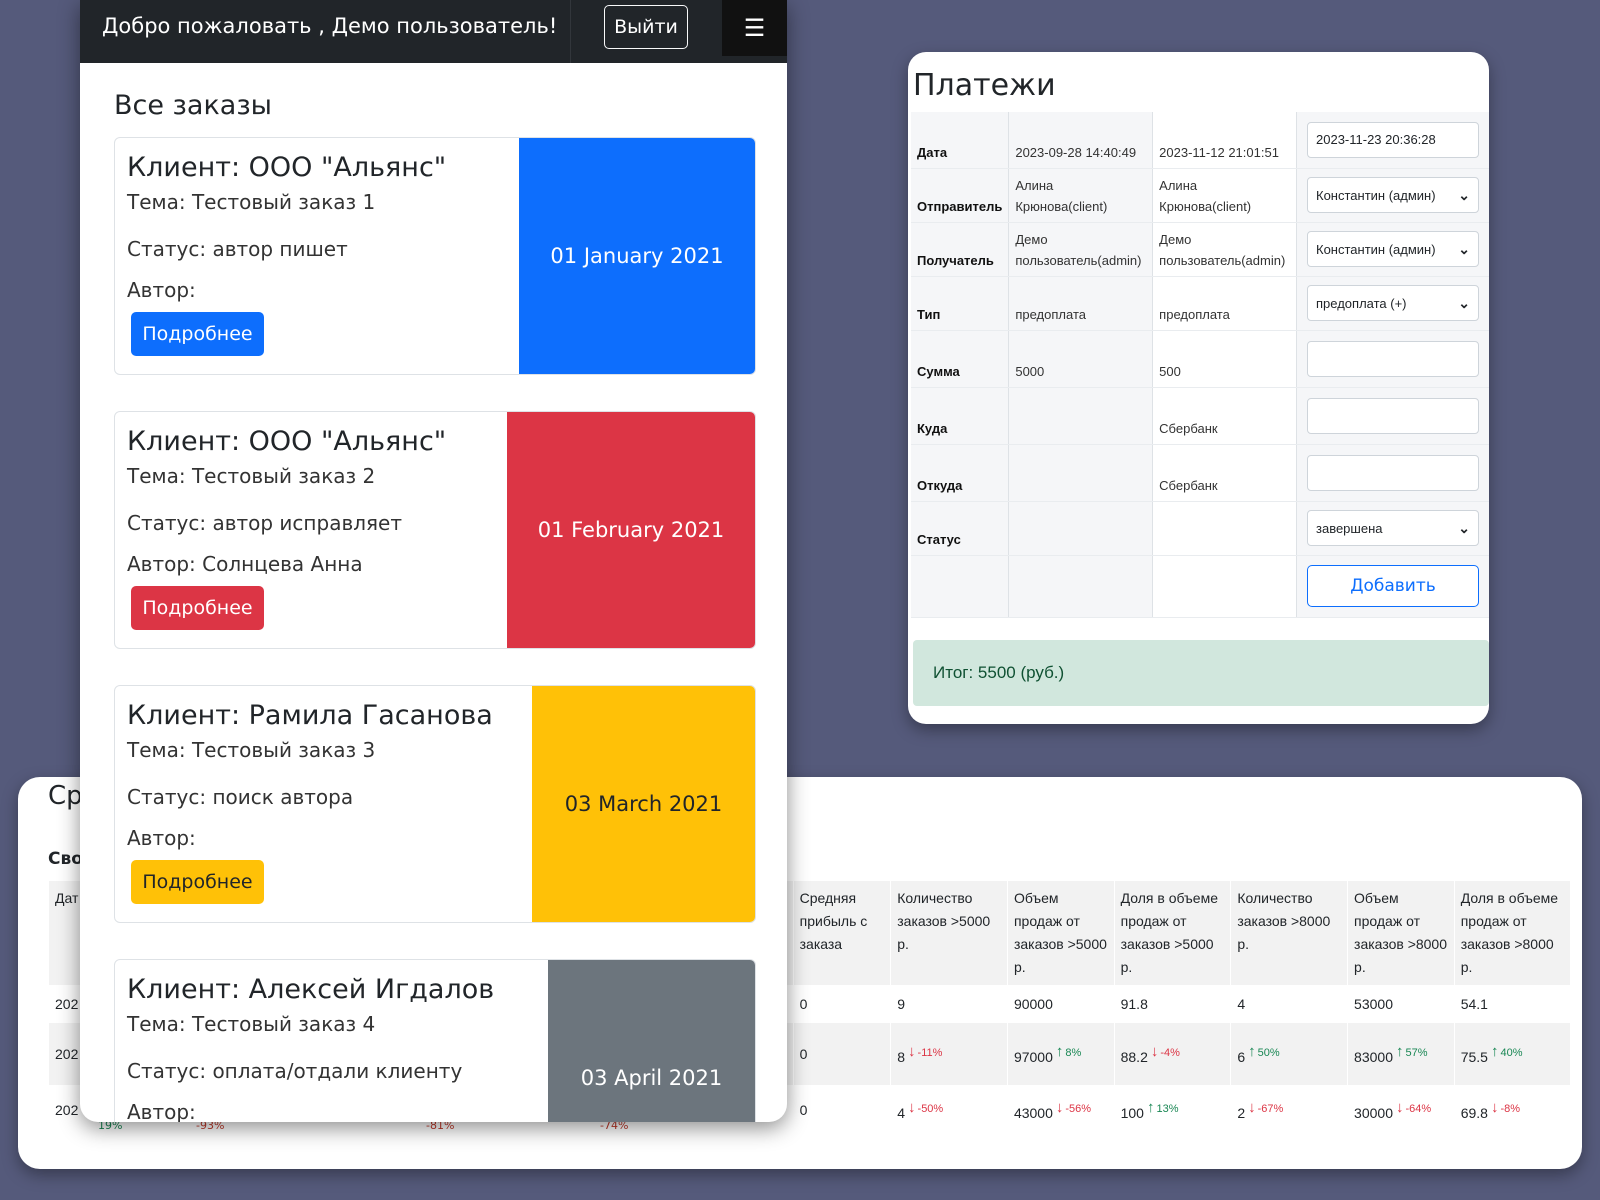 The image size is (1600, 1200). I want to click on stats-cell: 88.2 ↓ -4%, so click(1172, 1054).